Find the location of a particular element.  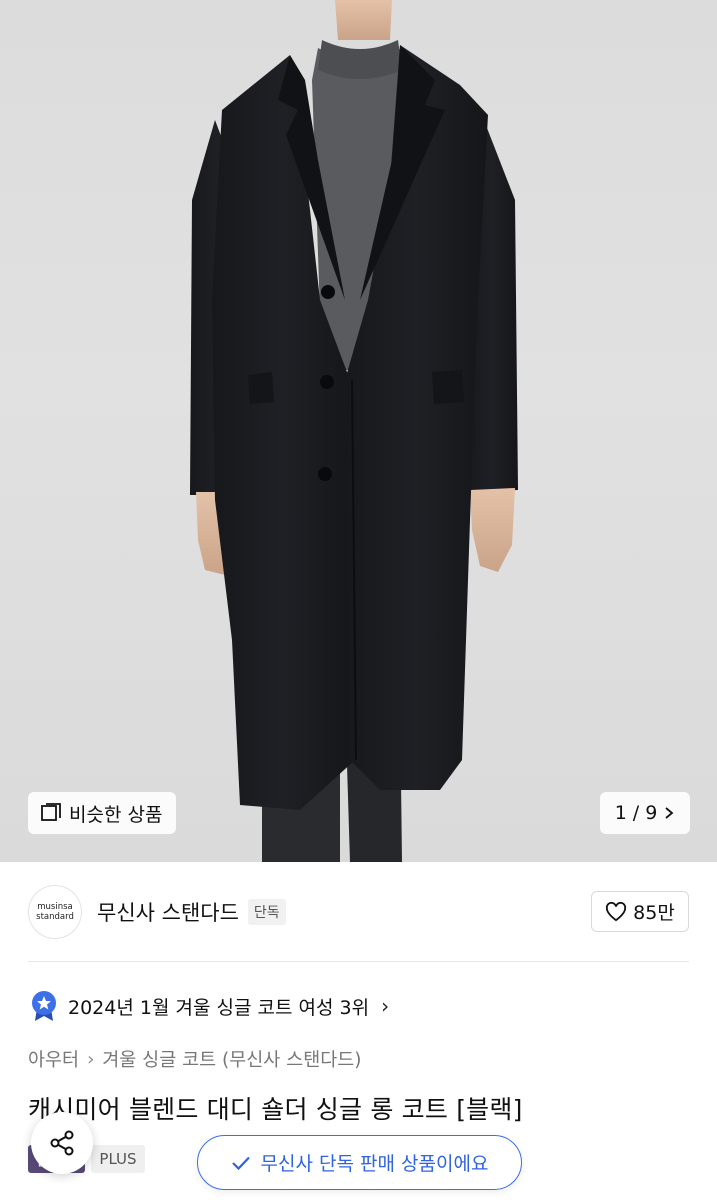

check-icon is located at coordinates (240, 1163).